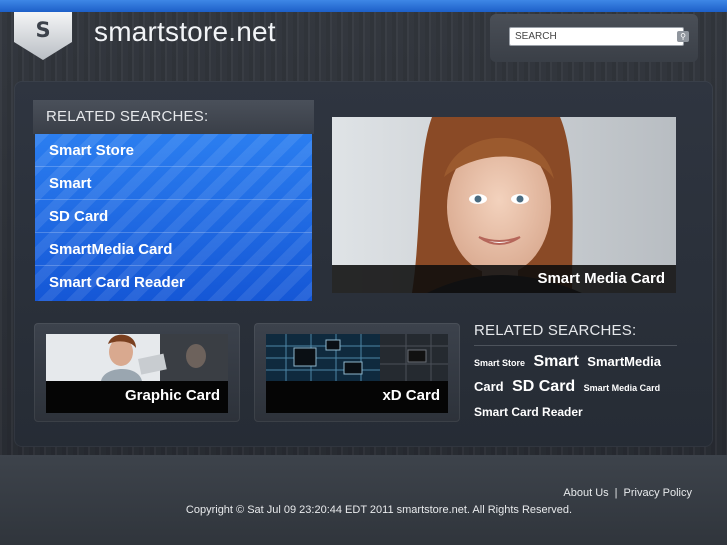 The width and height of the screenshot is (727, 545). What do you see at coordinates (185, 32) in the screenshot?
I see `site-title: smartstore.net` at bounding box center [185, 32].